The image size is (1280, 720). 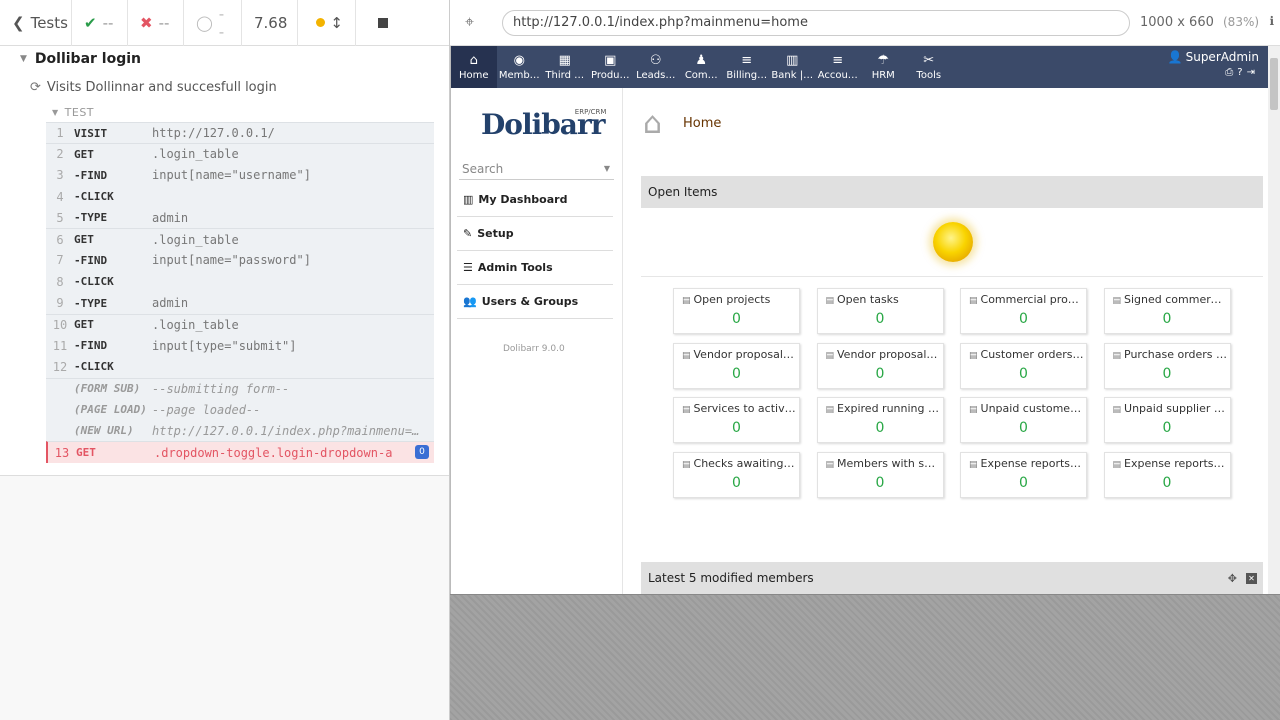 What do you see at coordinates (378, 23) in the screenshot?
I see `stop-button` at bounding box center [378, 23].